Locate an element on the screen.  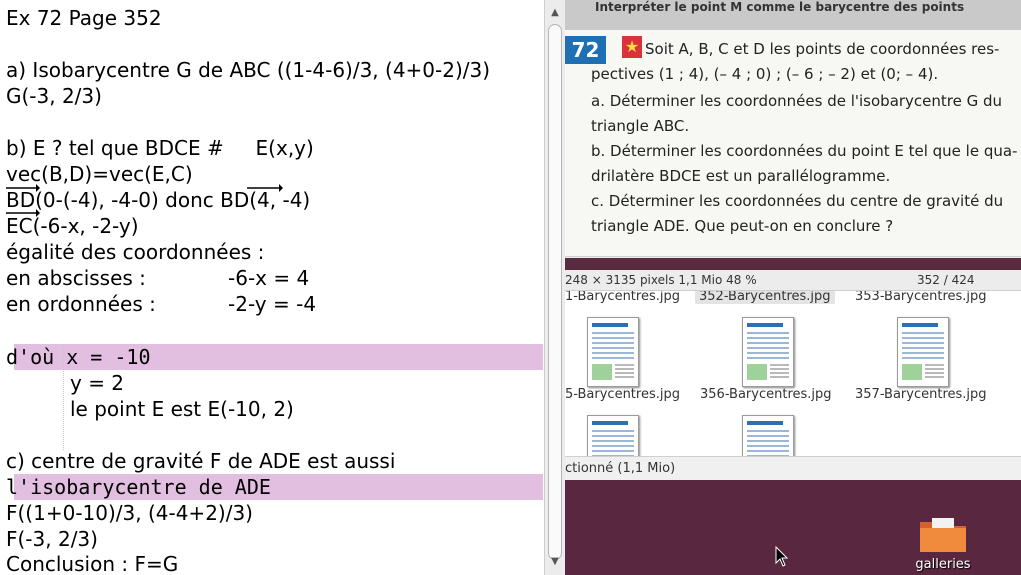
file-label: 5-Barycentres.jpg is located at coordinates (622, 394).